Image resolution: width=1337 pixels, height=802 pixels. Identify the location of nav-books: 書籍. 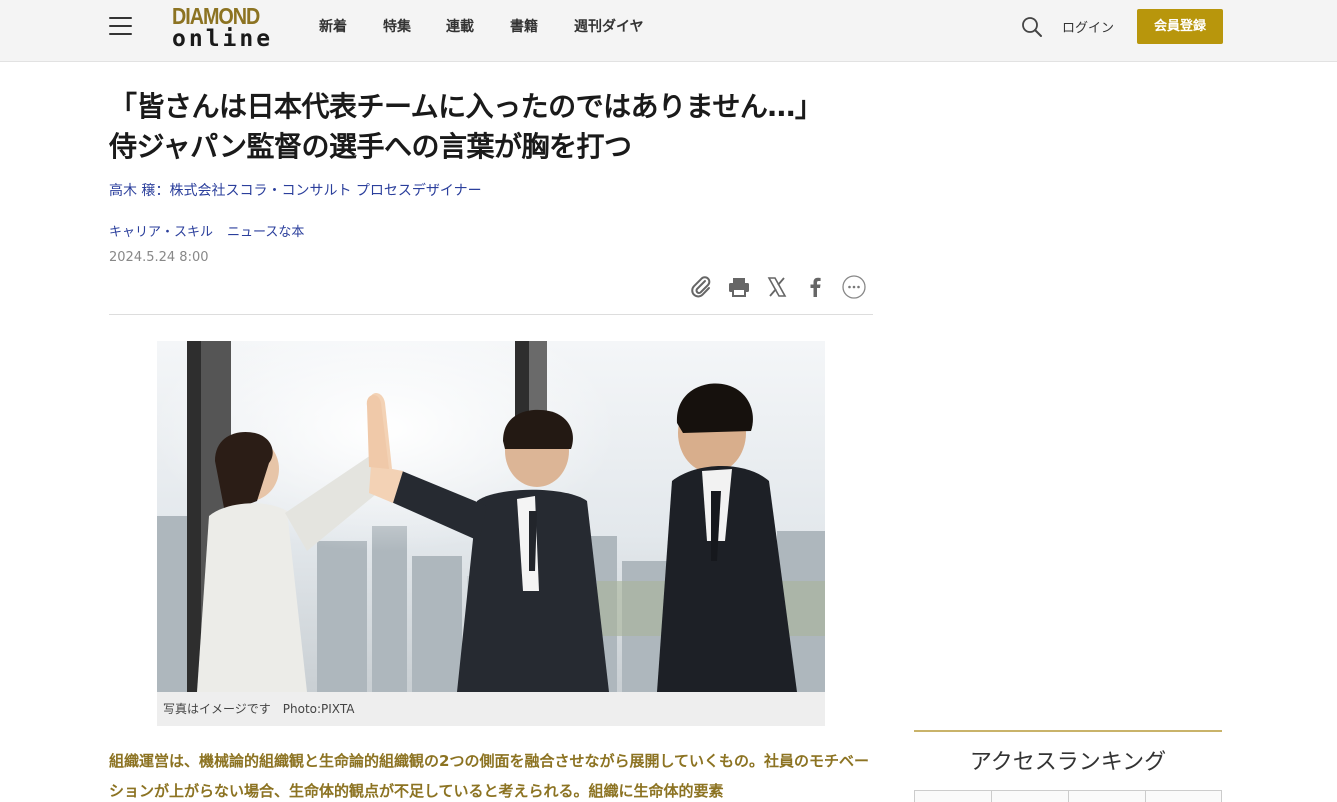
(524, 26).